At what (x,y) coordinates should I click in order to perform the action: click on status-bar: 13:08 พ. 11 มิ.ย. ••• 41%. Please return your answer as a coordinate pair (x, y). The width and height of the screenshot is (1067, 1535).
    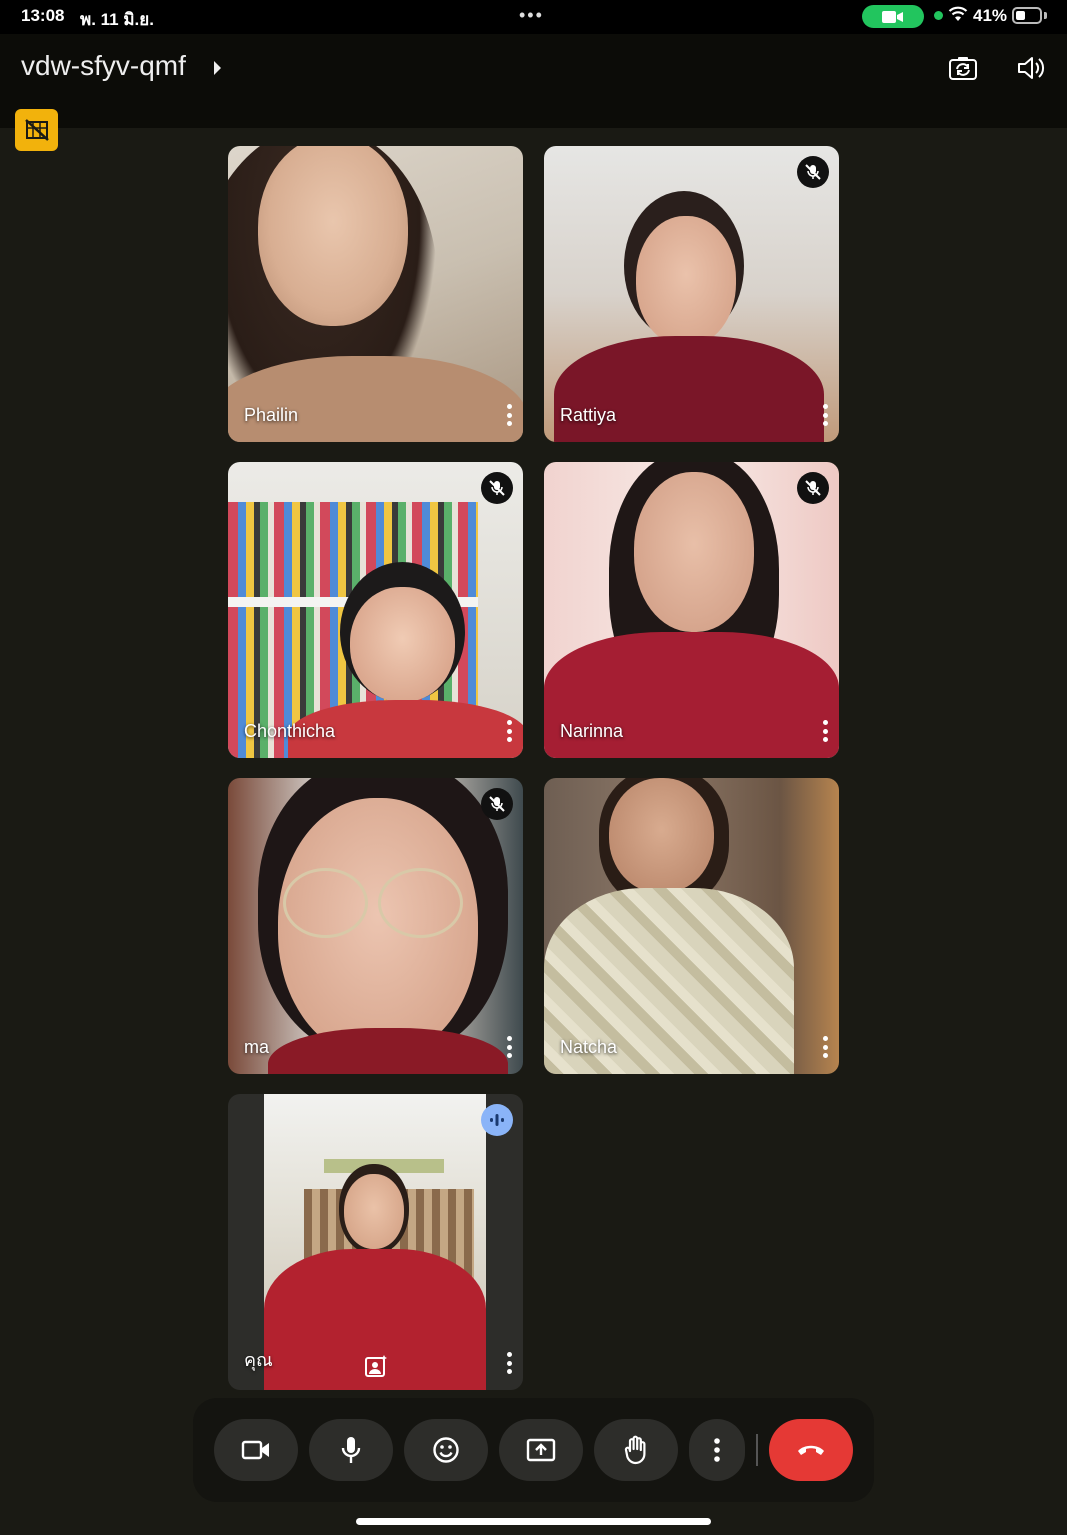
    Looking at the image, I should click on (533, 17).